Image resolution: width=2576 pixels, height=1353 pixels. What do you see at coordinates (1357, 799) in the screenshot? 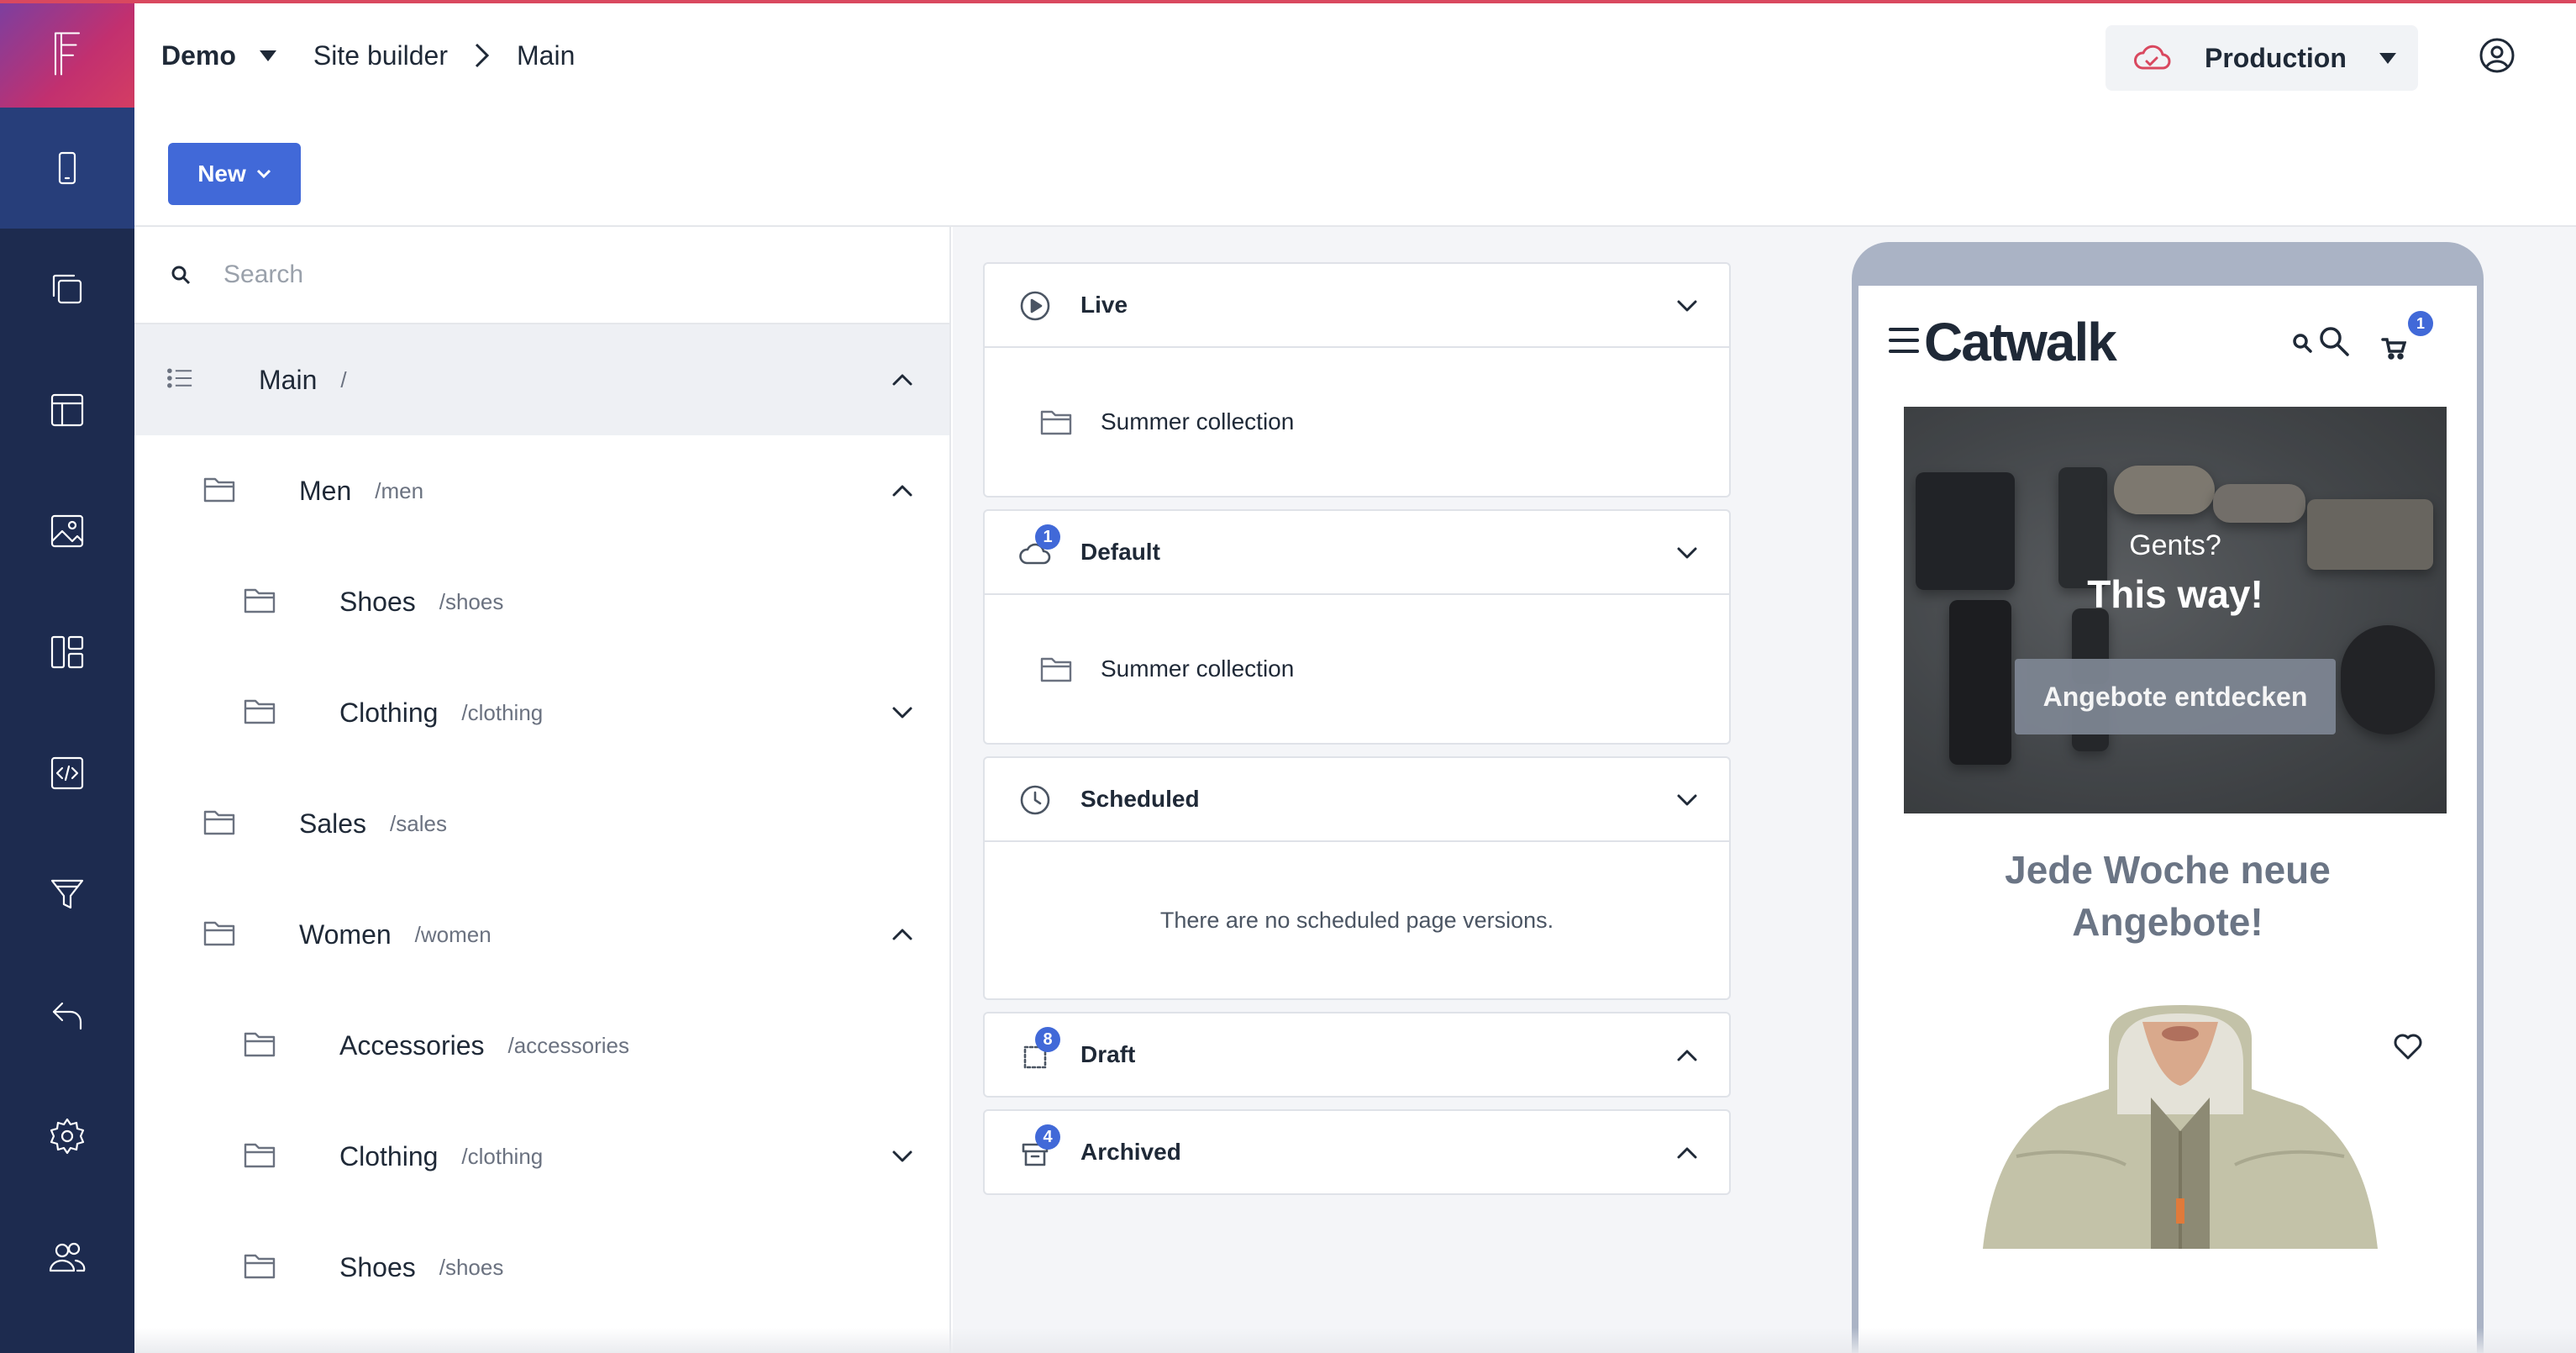
I see `version-card-header: Scheduled` at bounding box center [1357, 799].